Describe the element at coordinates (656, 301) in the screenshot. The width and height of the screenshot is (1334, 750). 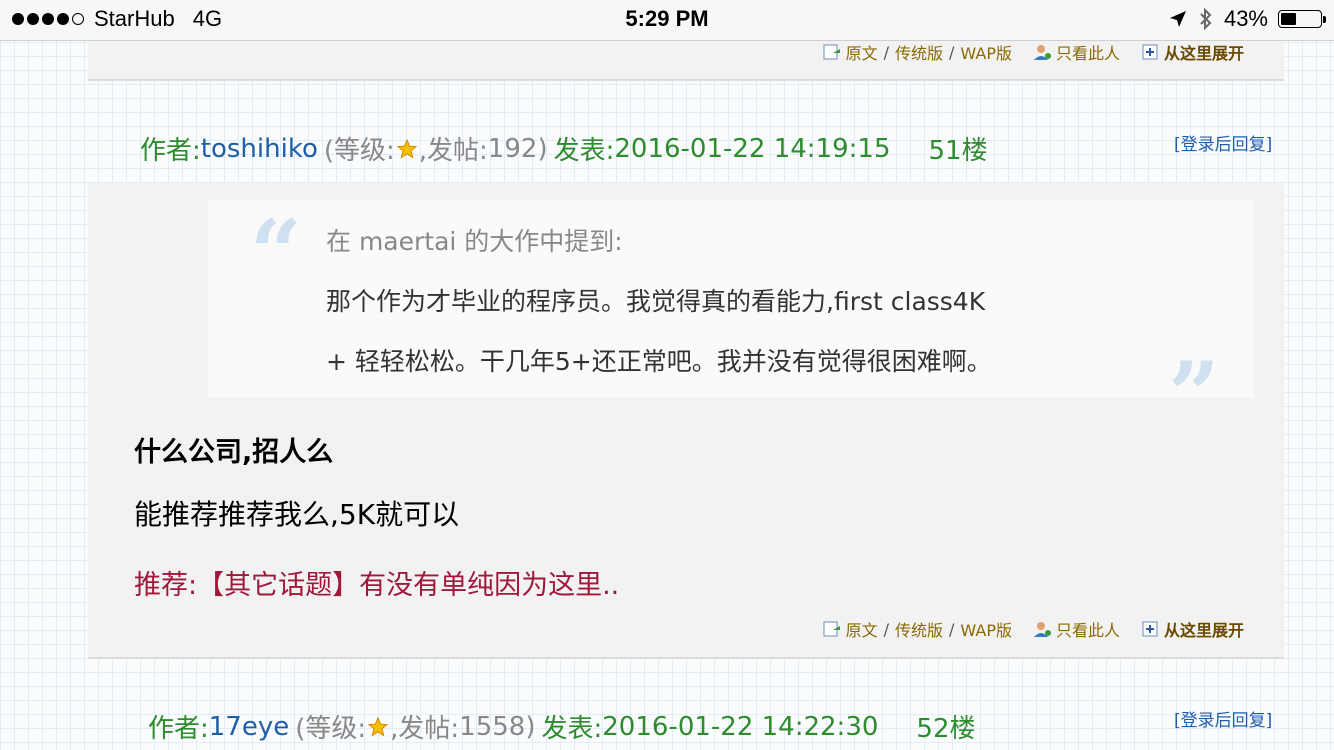
I see `quote-line-1: 那个作为才毕业的程序员。我觉得真的看能力,first class4K` at that location.